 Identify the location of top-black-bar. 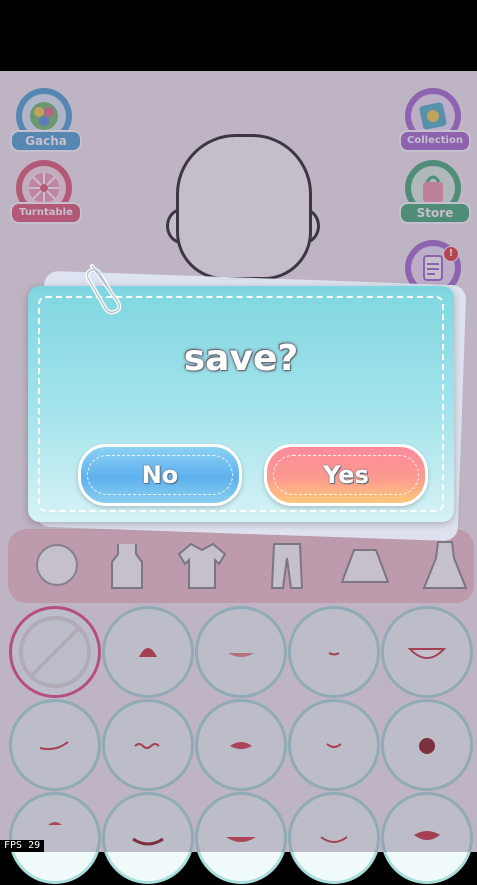
(238, 35).